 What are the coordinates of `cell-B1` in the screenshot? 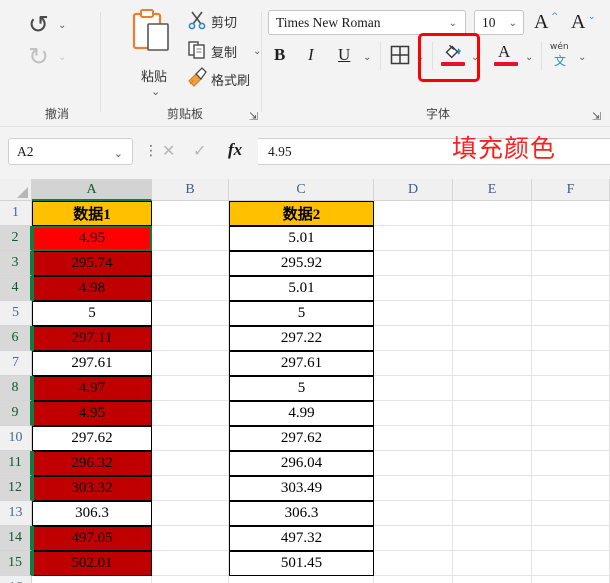 It's located at (190, 213).